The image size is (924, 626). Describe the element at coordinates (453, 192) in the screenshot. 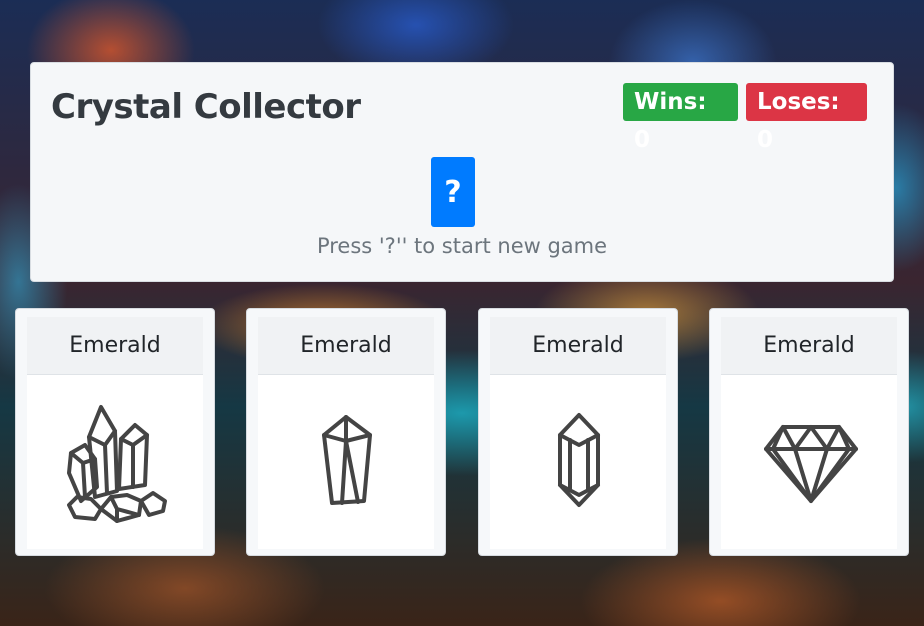

I see `new-game-button: ?` at that location.